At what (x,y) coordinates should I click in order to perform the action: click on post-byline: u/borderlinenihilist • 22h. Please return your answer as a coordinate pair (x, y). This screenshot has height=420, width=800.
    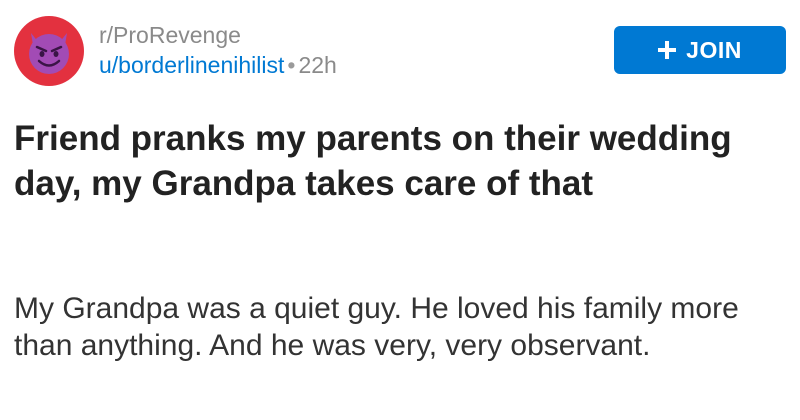
    Looking at the image, I should click on (218, 65).